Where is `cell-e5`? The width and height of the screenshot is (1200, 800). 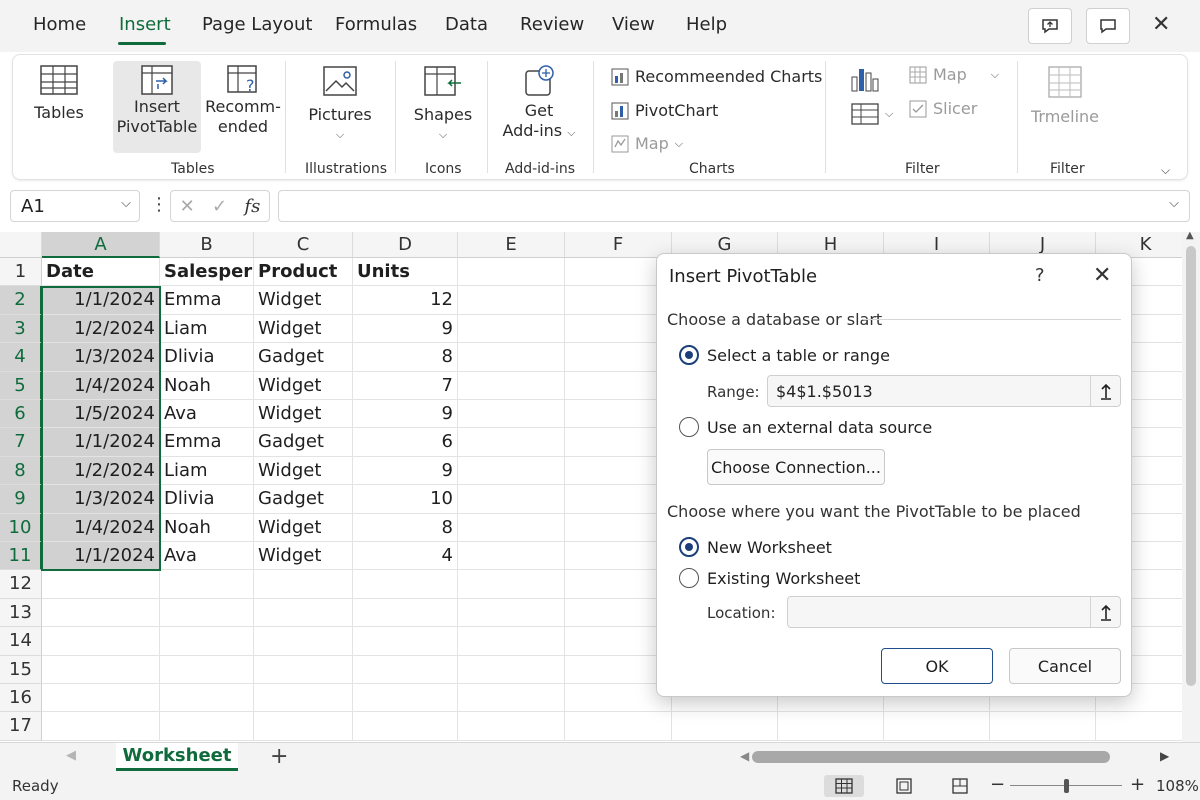
cell-e5 is located at coordinates (511, 385).